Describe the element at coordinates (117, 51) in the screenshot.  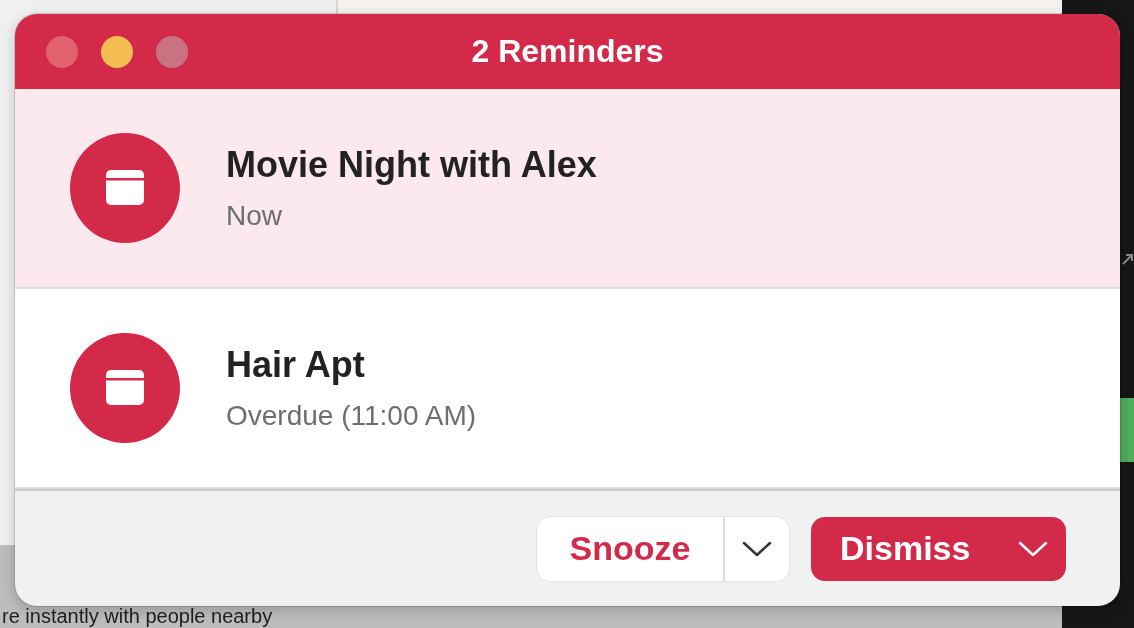
I see `minimize-button` at that location.